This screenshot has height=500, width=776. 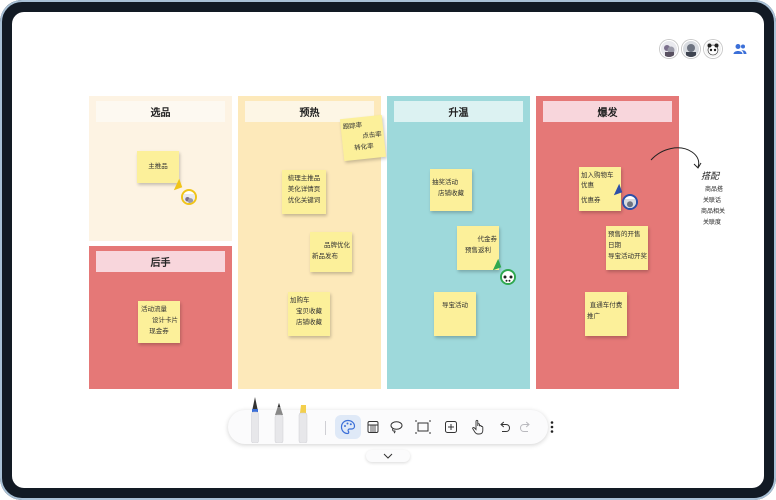 What do you see at coordinates (154, 309) in the screenshot?
I see `note-text: 活动流量` at bounding box center [154, 309].